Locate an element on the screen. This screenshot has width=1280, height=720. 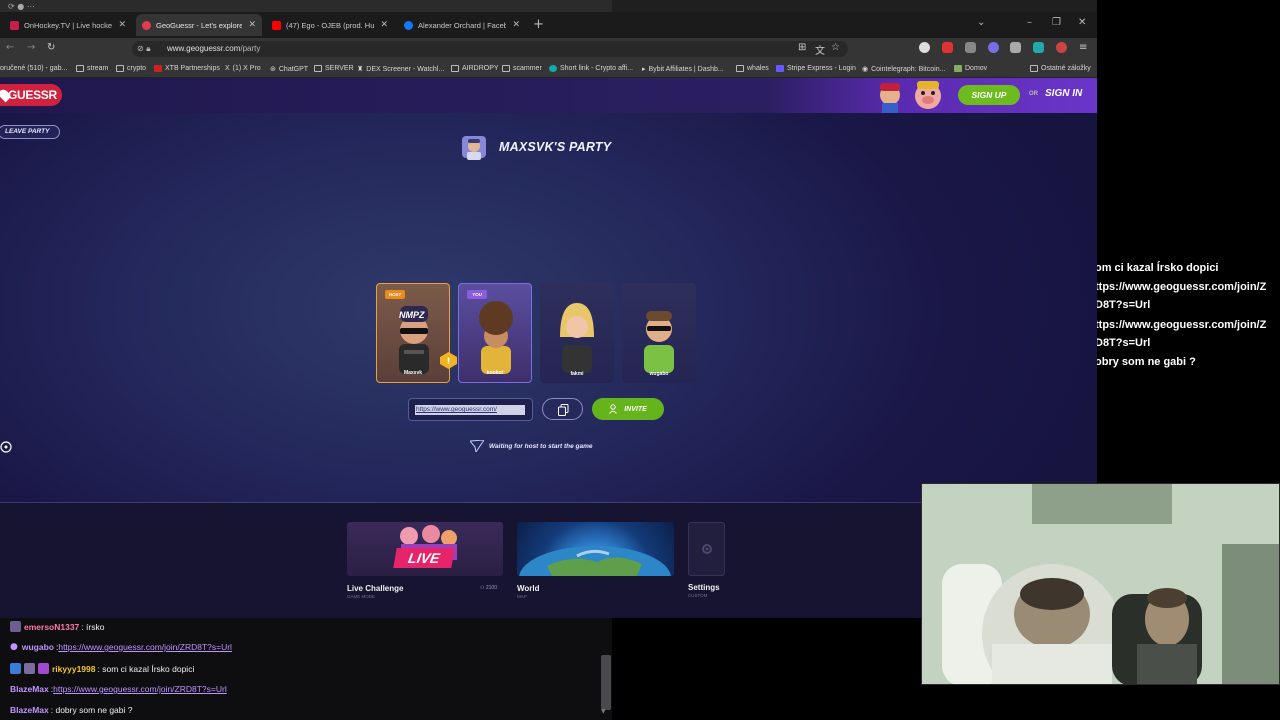
extension-gray-icon is located at coordinates (970, 47).